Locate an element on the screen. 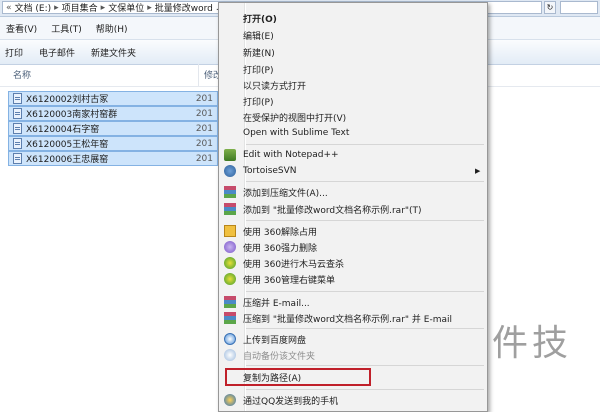 This screenshot has height=412, width=600. menu-item-protected-view: 在受保护的视图中打开(V) is located at coordinates (363, 117).